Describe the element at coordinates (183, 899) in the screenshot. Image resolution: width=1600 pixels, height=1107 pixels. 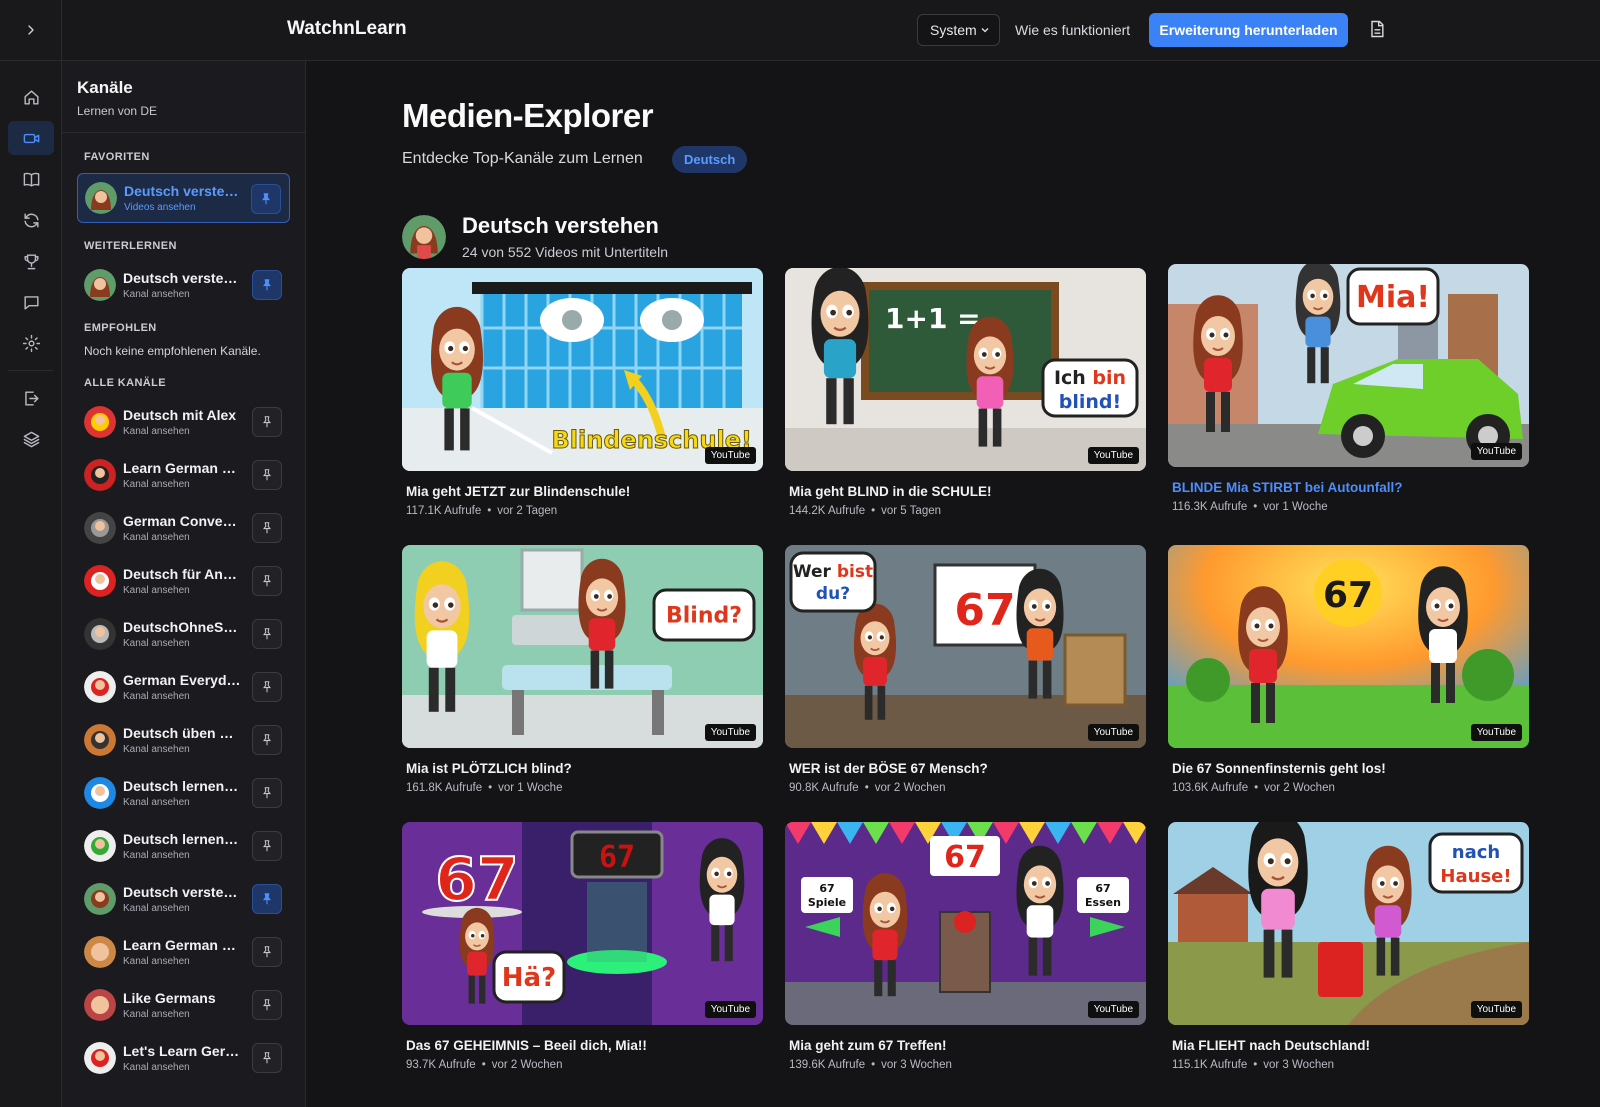
I see `channel-item: Deutsch verstehen Kanal ansehen` at that location.